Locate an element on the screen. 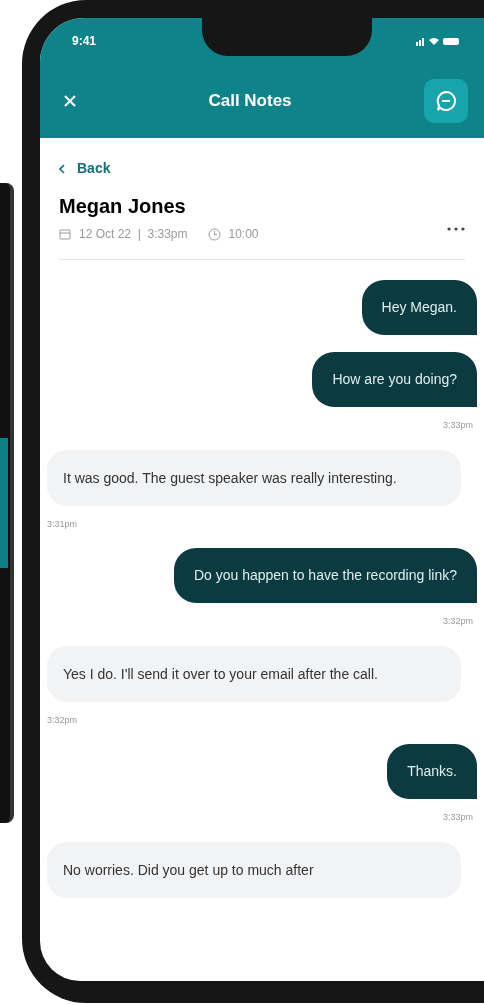  message-bubble: Do you happen to have the recording link? is located at coordinates (325, 575).